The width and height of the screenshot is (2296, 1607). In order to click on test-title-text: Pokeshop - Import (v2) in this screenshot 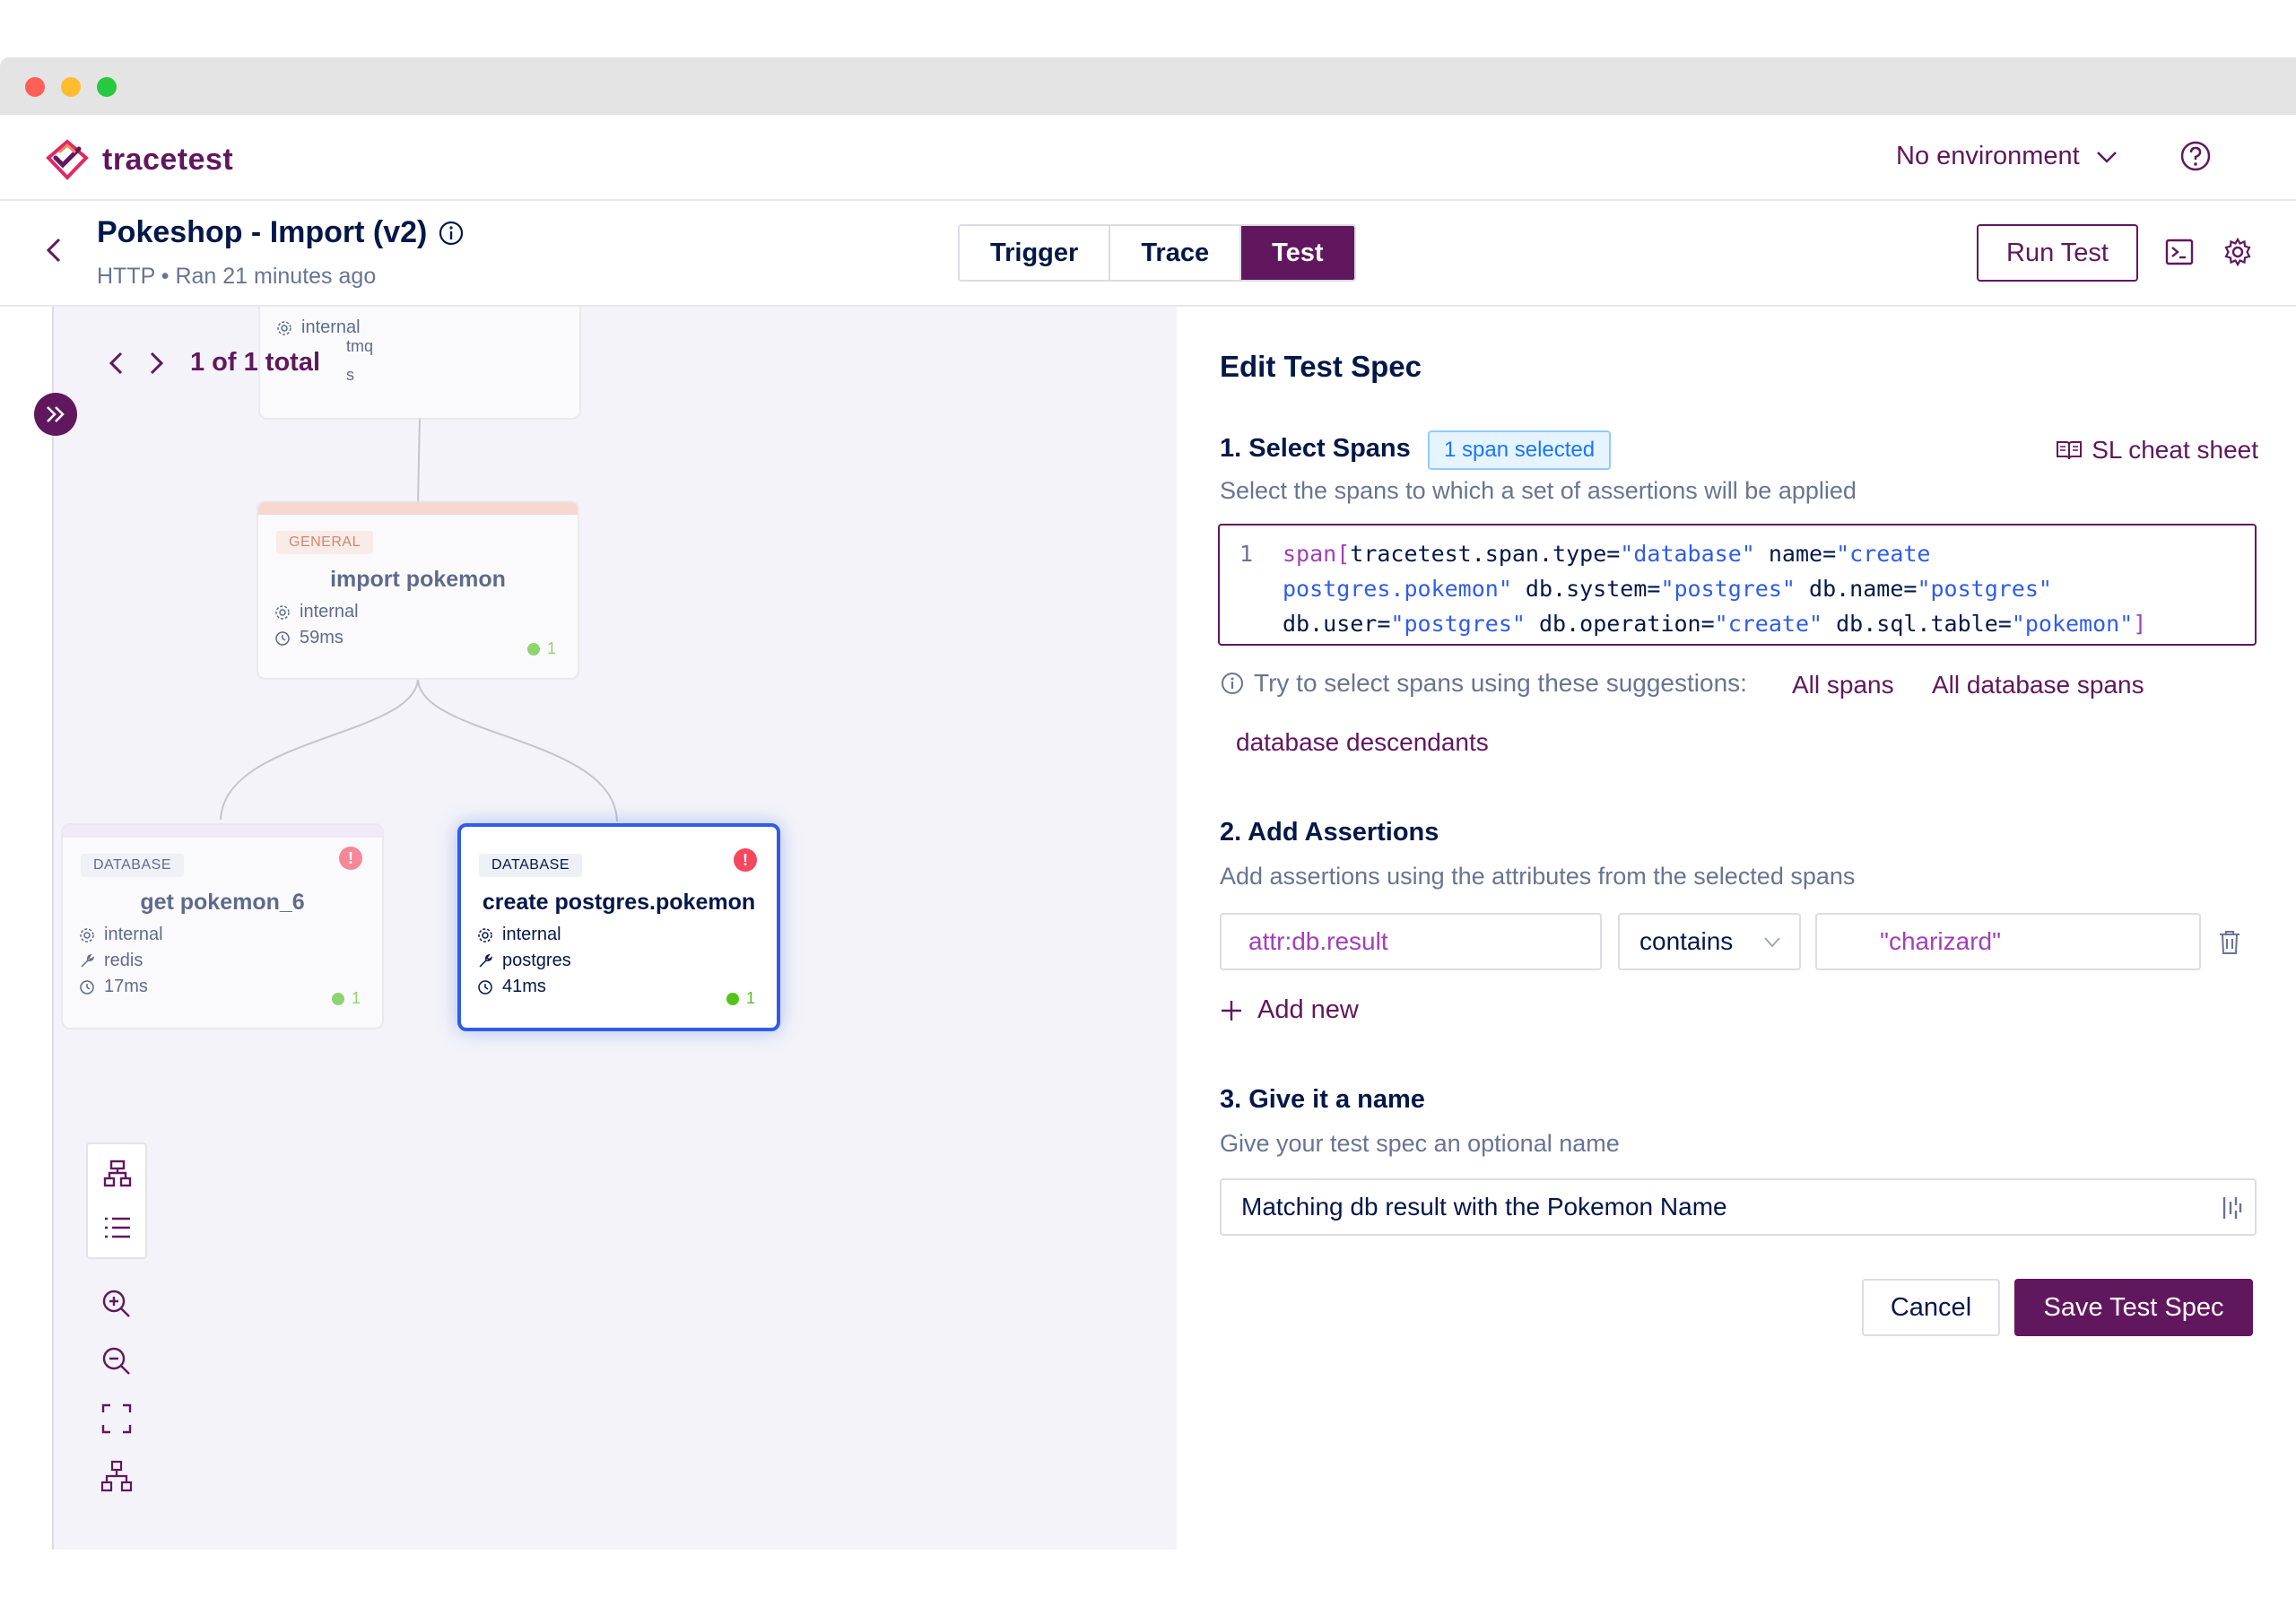, I will do `click(262, 232)`.